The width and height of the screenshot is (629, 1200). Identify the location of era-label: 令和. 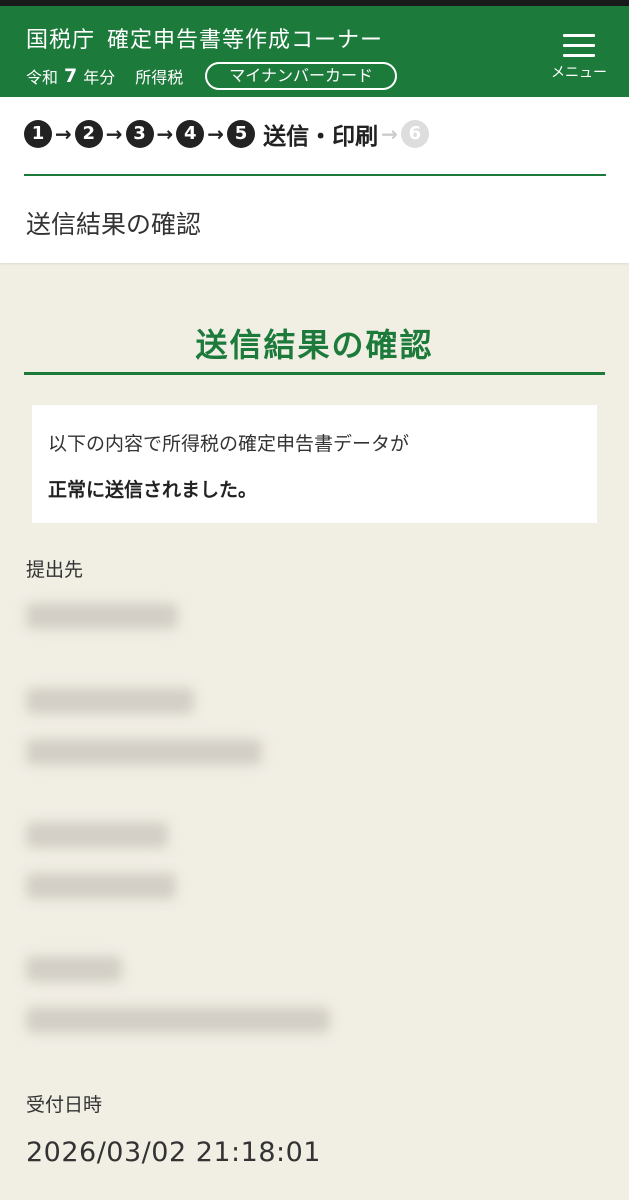
(42, 77).